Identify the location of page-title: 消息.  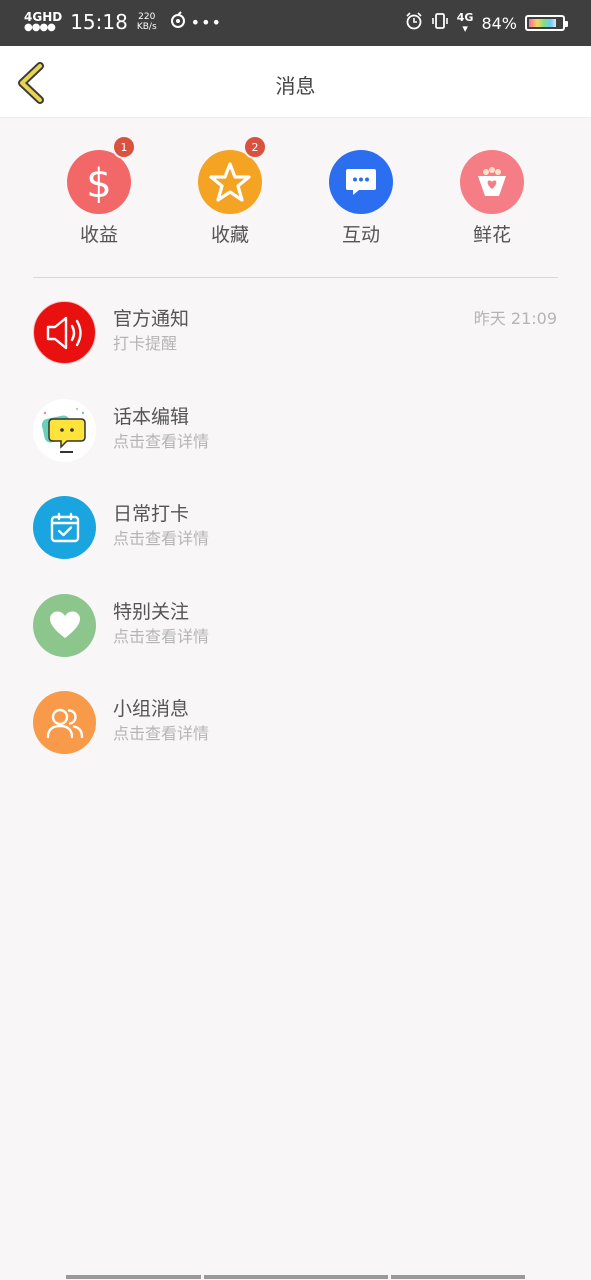
(295, 86).